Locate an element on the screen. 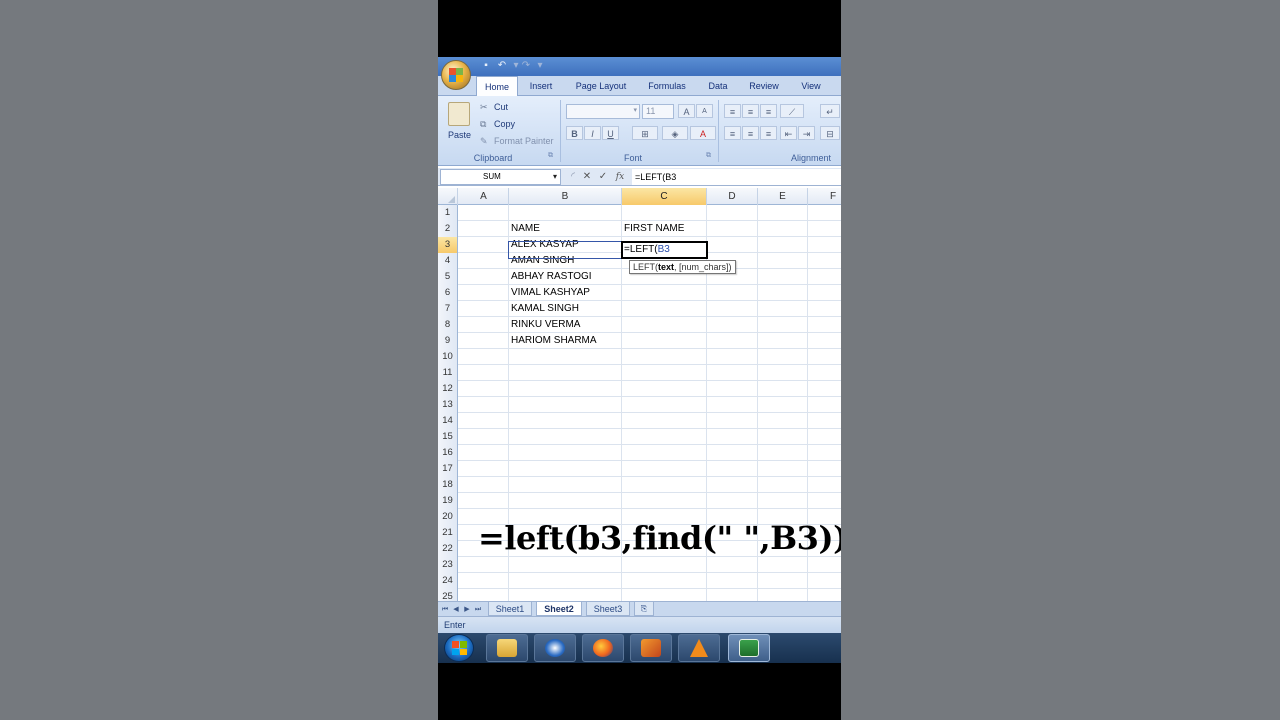 Image resolution: width=1280 pixels, height=720 pixels. redo-icon: ↷ is located at coordinates (526, 66).